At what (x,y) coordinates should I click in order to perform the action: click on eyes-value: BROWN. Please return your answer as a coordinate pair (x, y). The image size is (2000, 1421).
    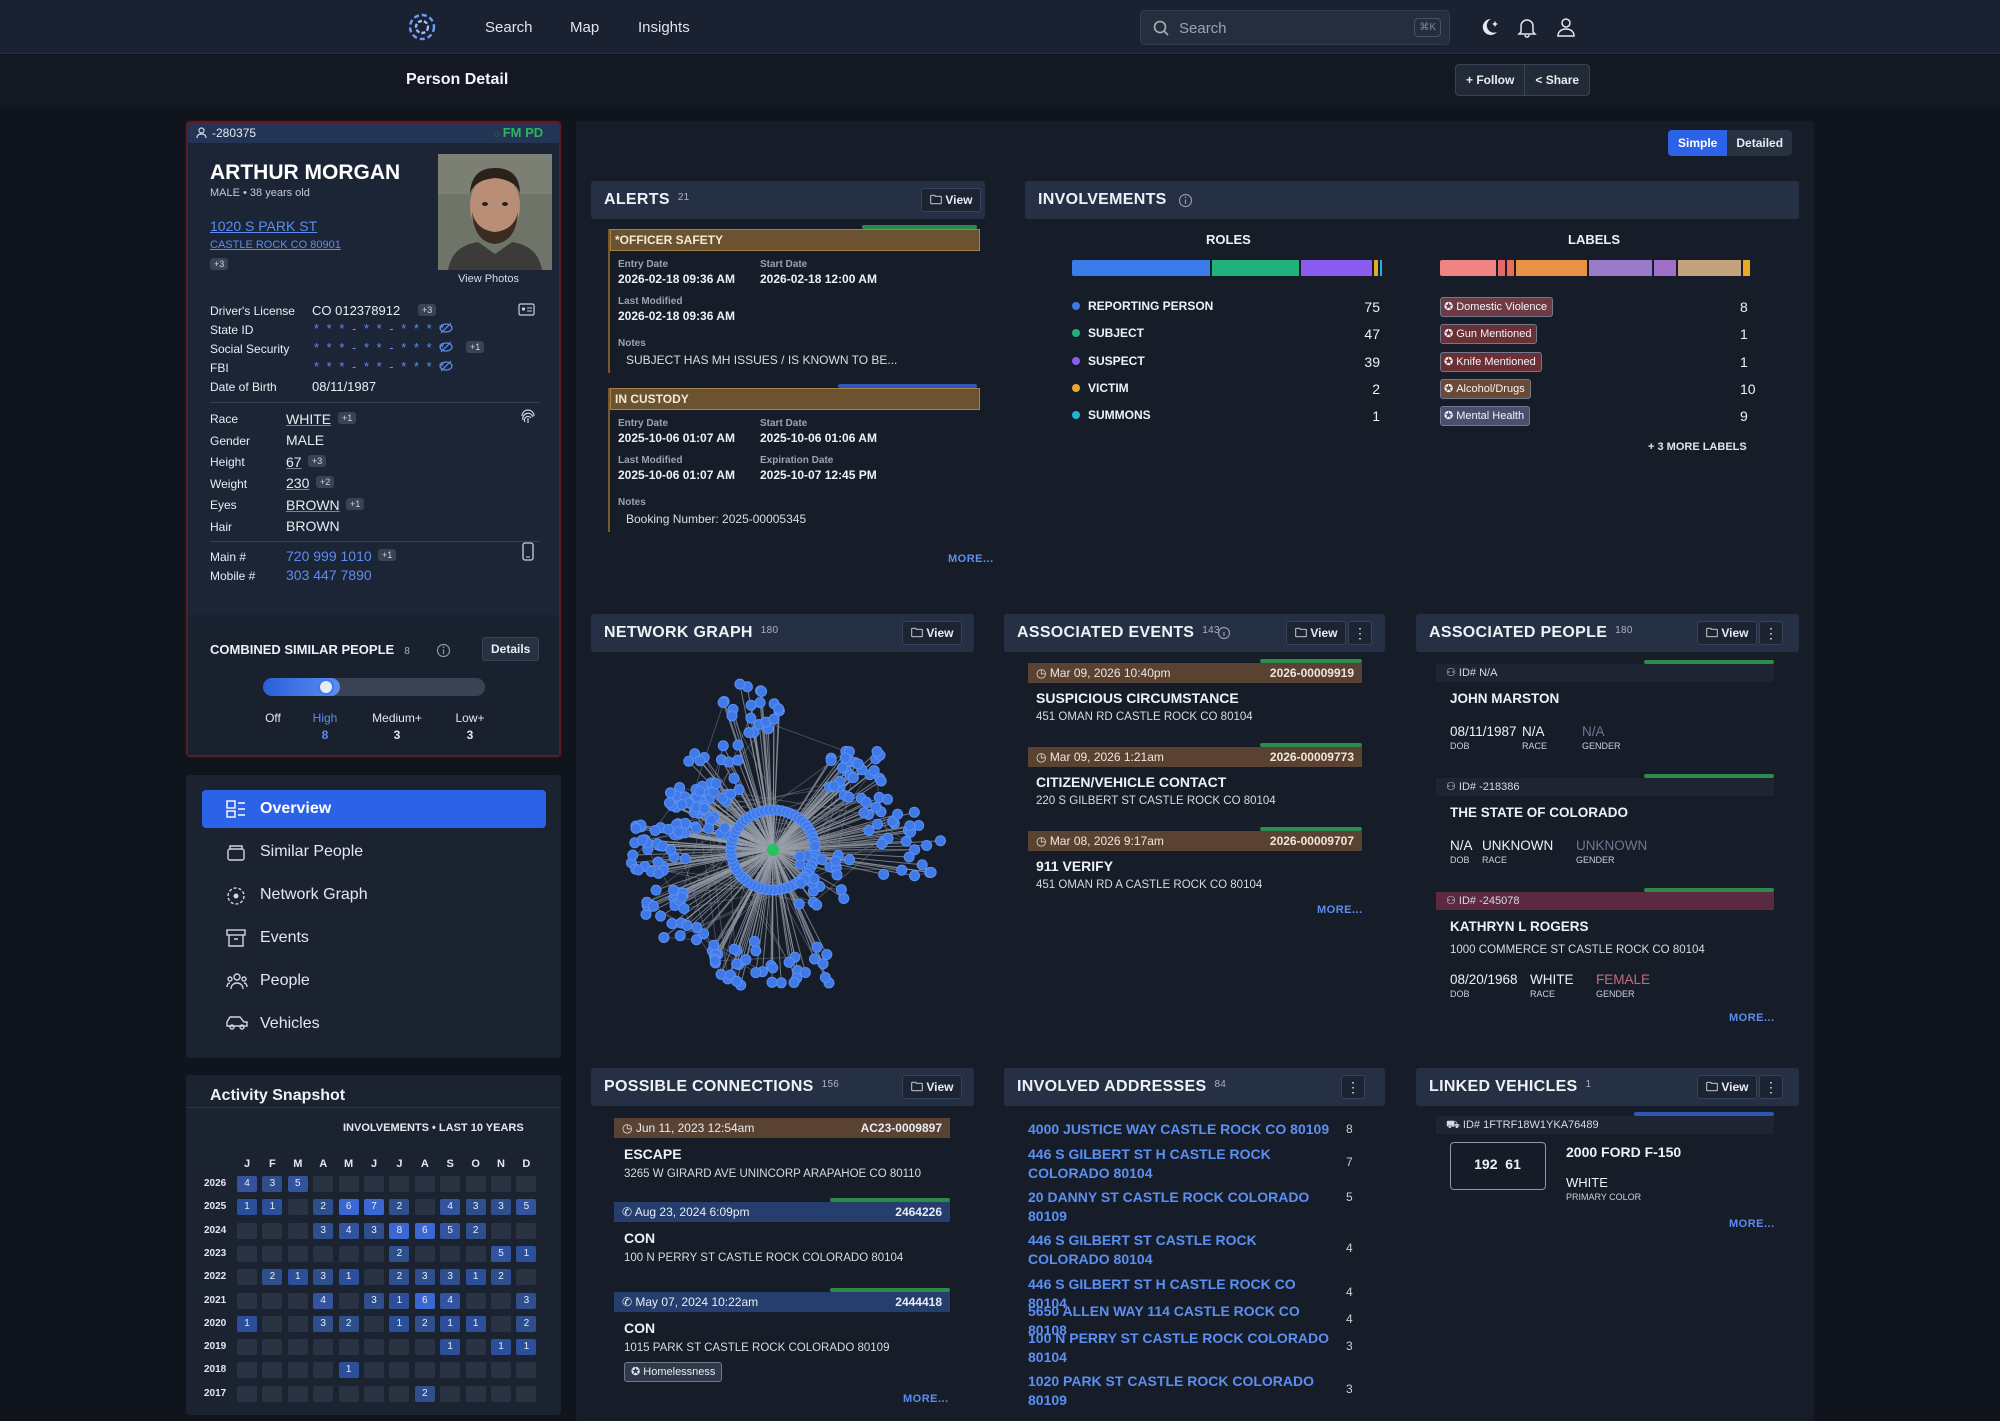
    Looking at the image, I should click on (313, 505).